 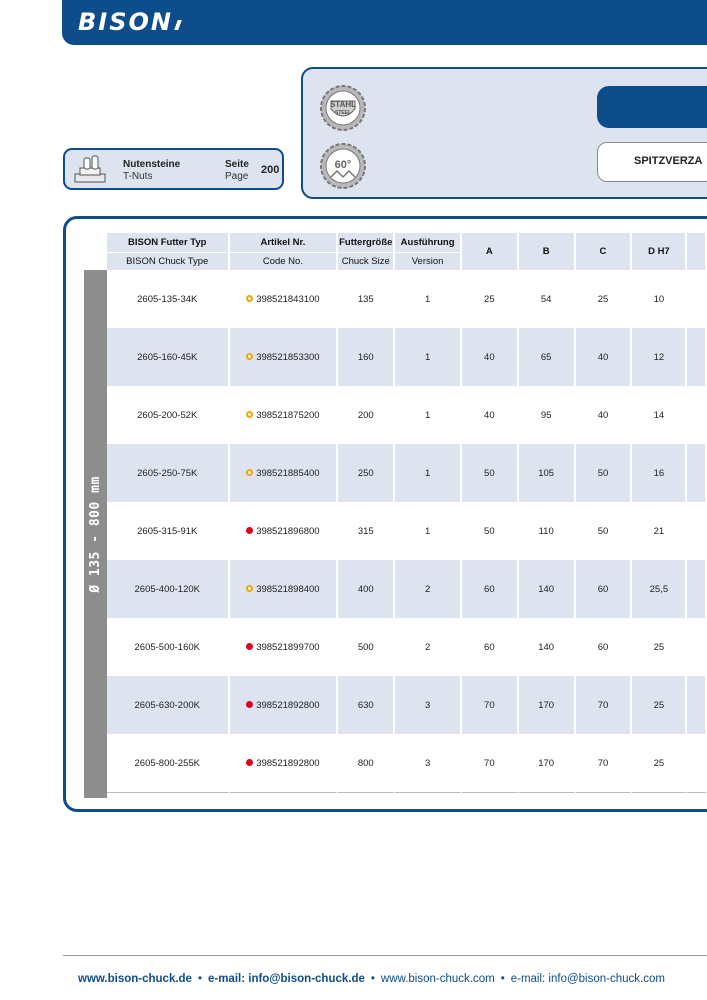 I want to click on footer-web-de: www.bison-chuck.de, so click(x=135, y=979).